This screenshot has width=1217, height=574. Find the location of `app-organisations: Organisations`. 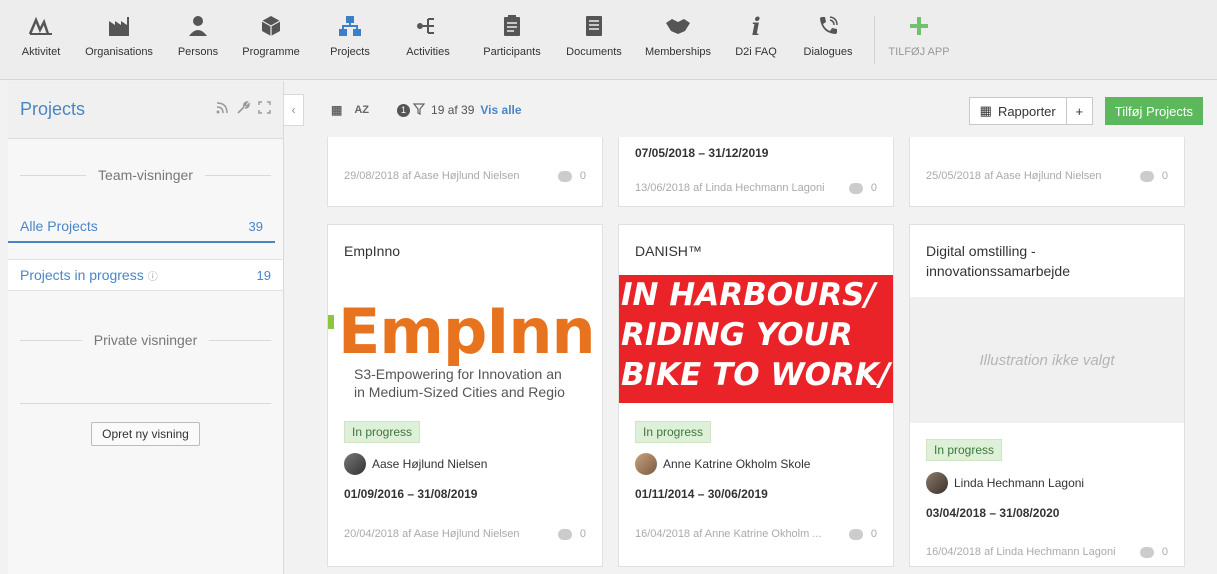

app-organisations: Organisations is located at coordinates (119, 40).